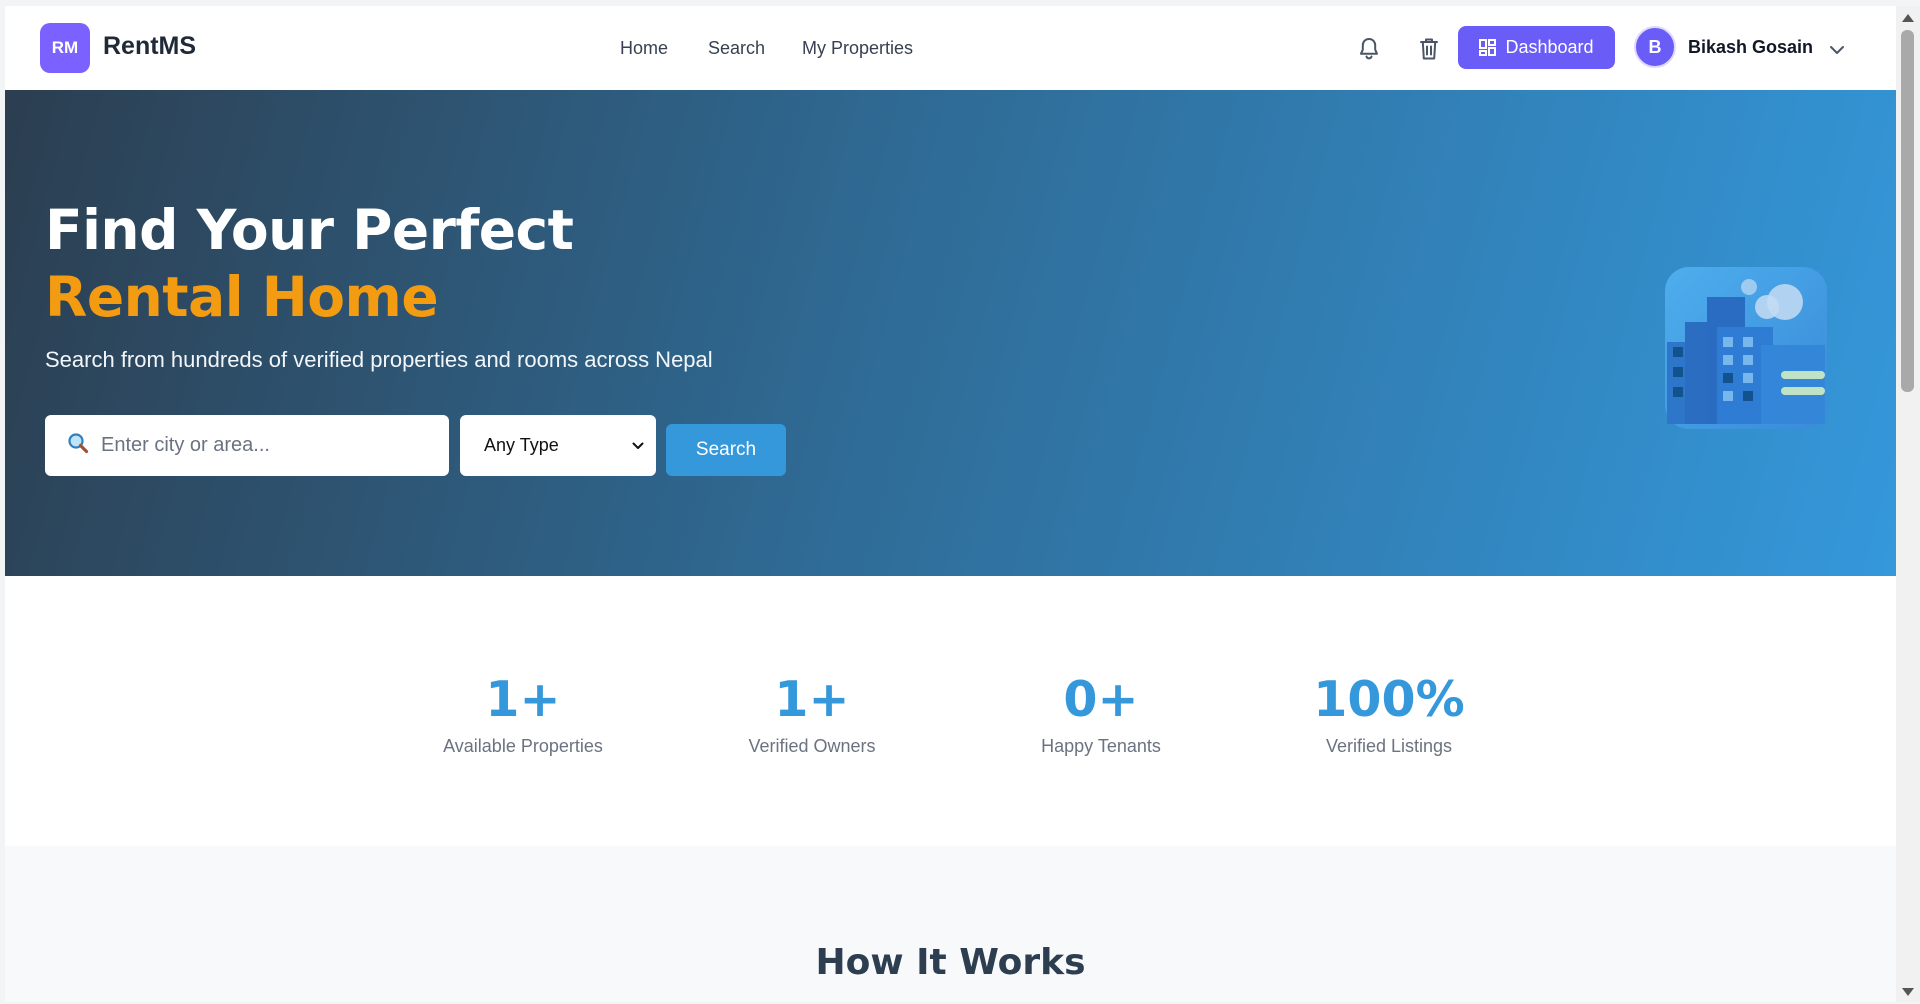  What do you see at coordinates (1101, 746) in the screenshot?
I see `stat-label: Happy Tenants` at bounding box center [1101, 746].